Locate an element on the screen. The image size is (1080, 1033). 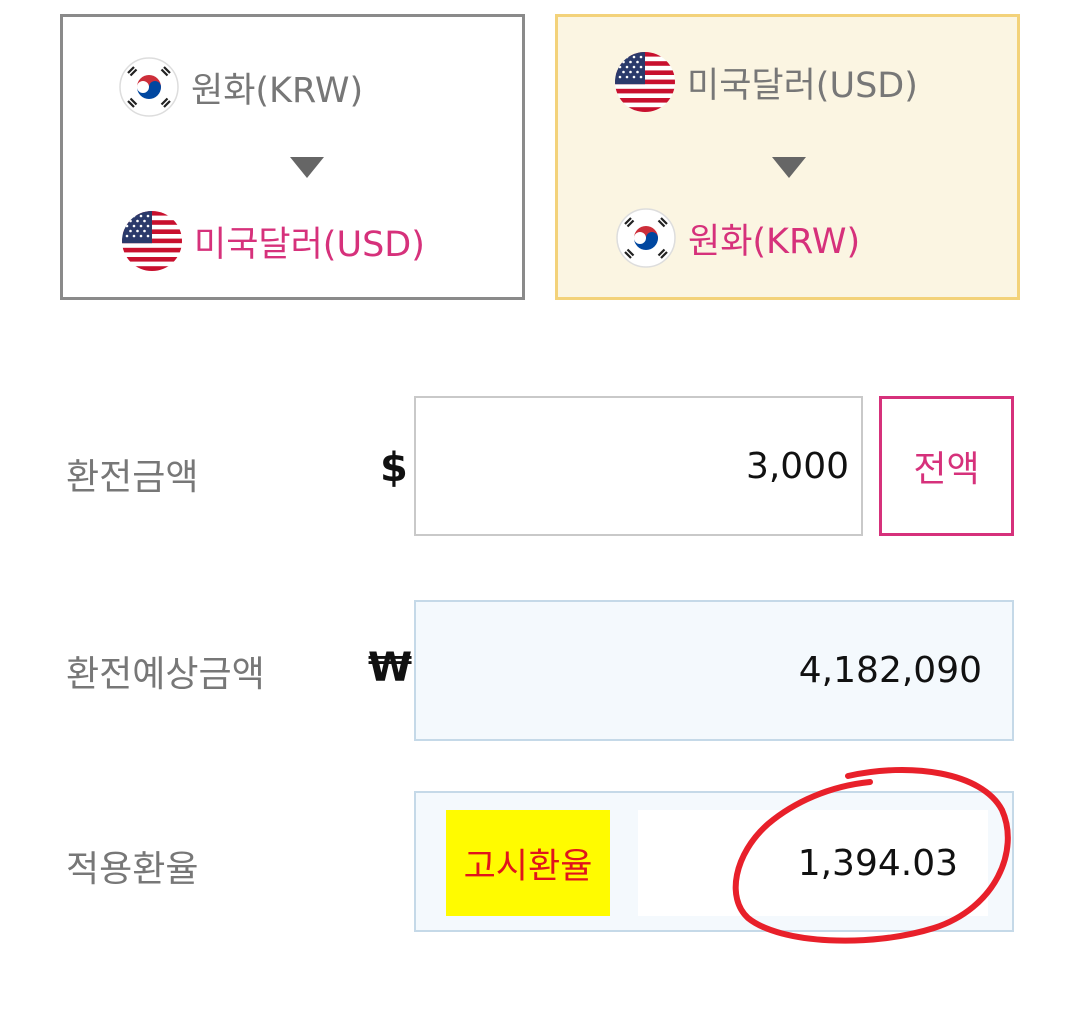
dollar-symbol: $ is located at coordinates (394, 468).